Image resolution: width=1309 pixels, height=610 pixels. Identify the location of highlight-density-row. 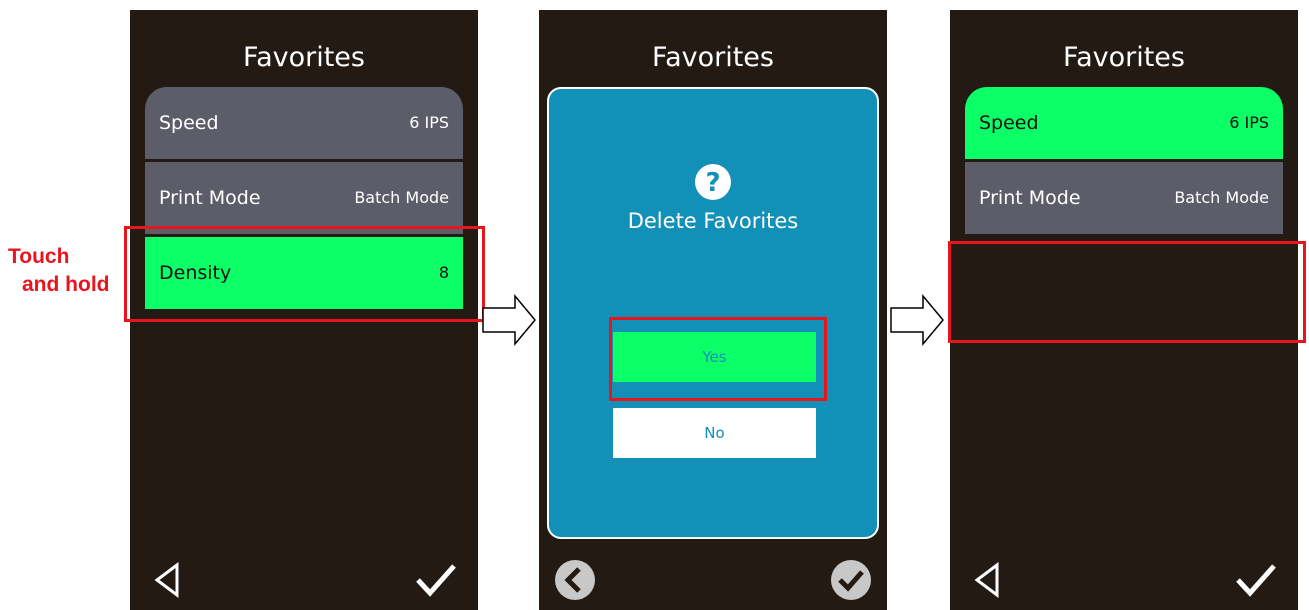
(304, 274).